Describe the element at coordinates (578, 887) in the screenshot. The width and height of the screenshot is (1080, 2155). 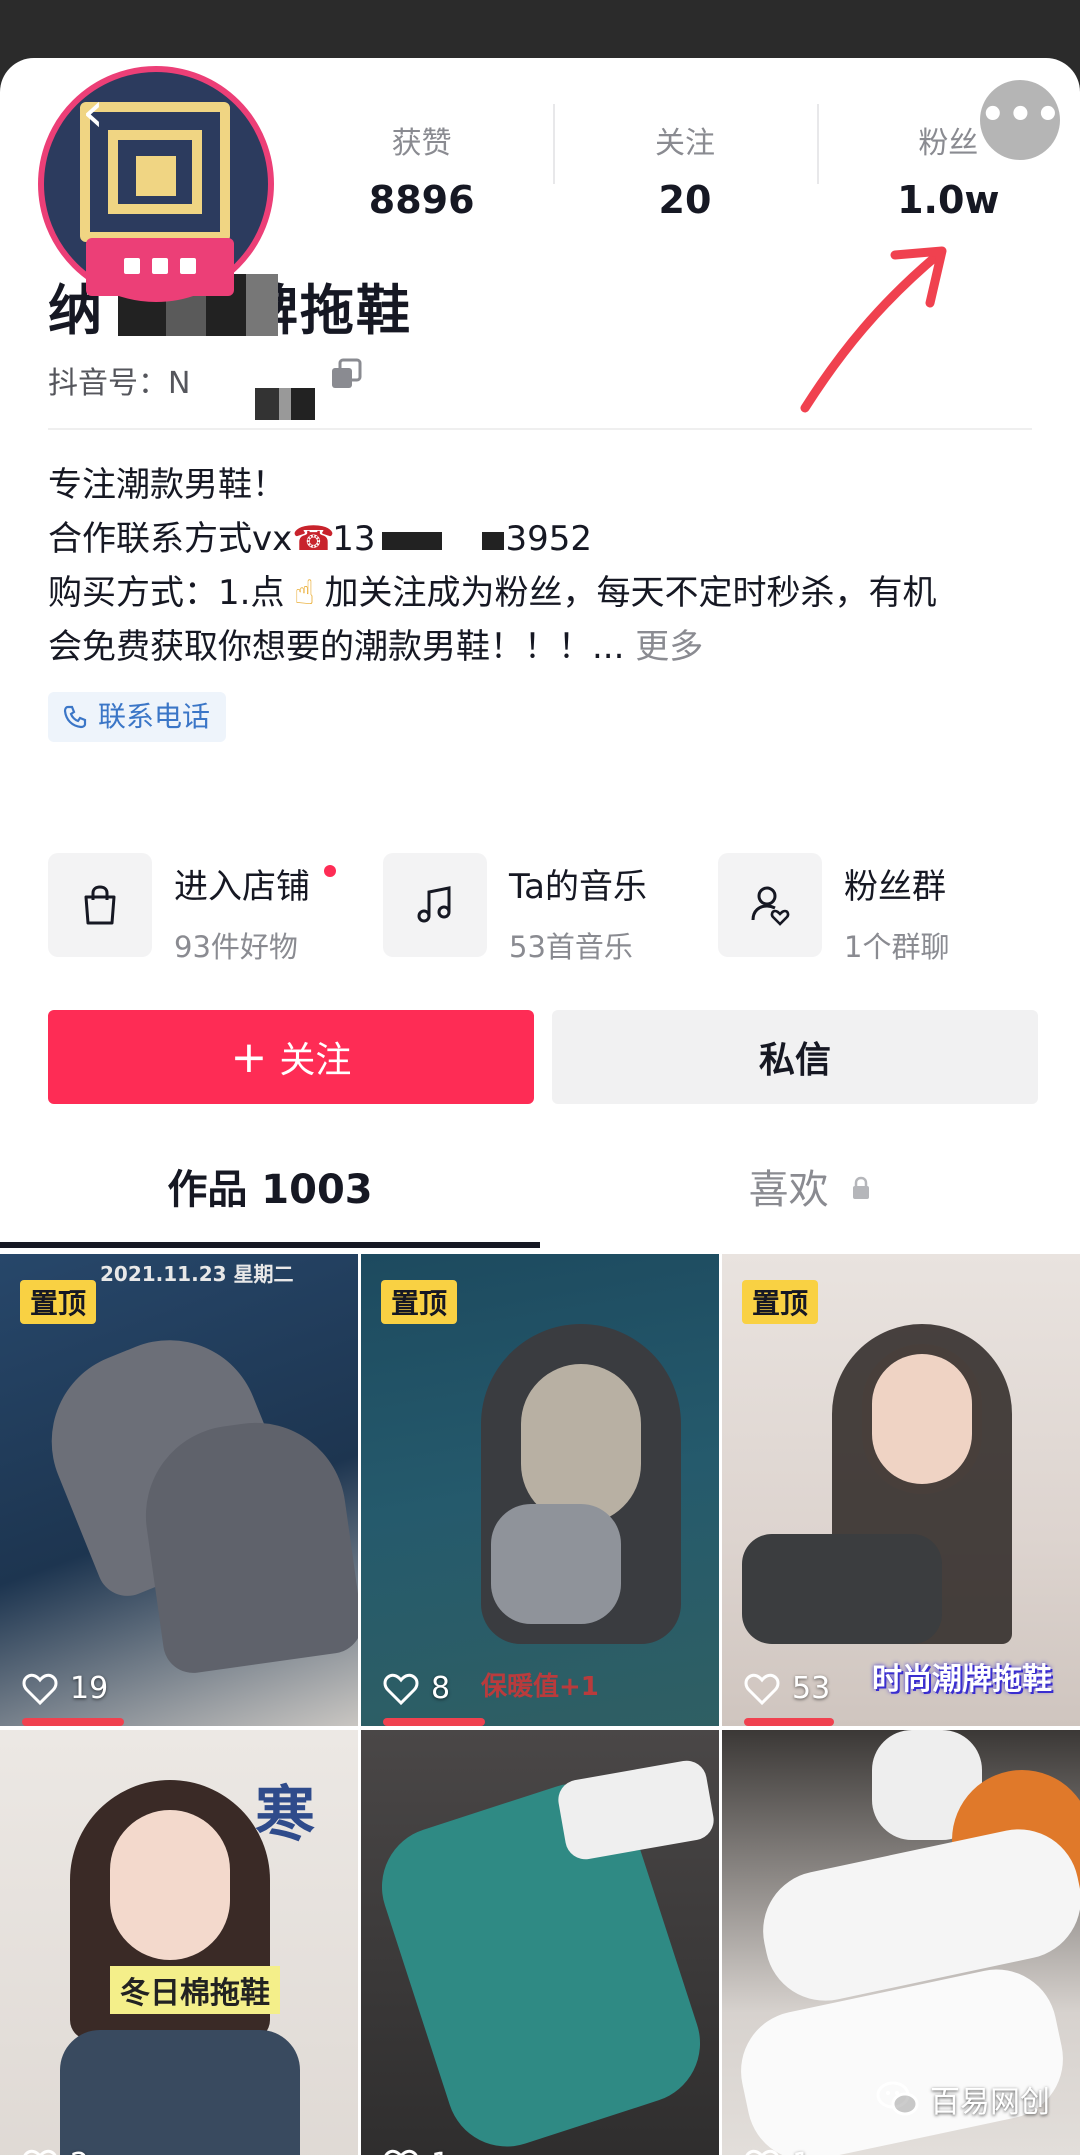
I see `entry-title: Ta的音乐` at that location.